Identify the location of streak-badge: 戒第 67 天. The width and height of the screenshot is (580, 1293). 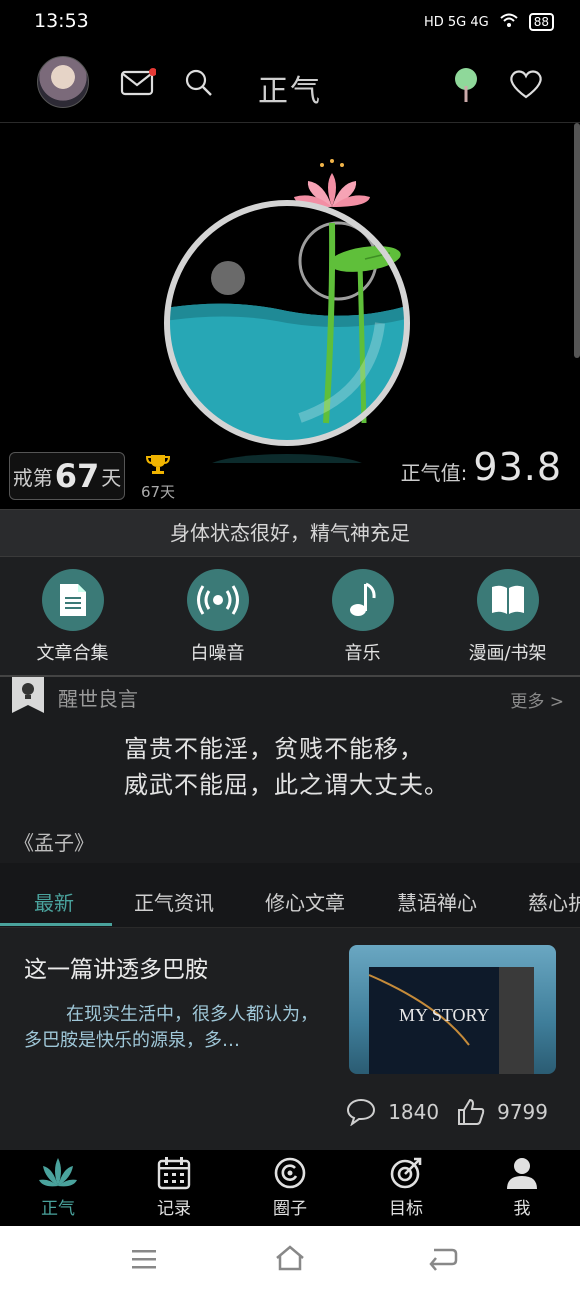
(67, 476).